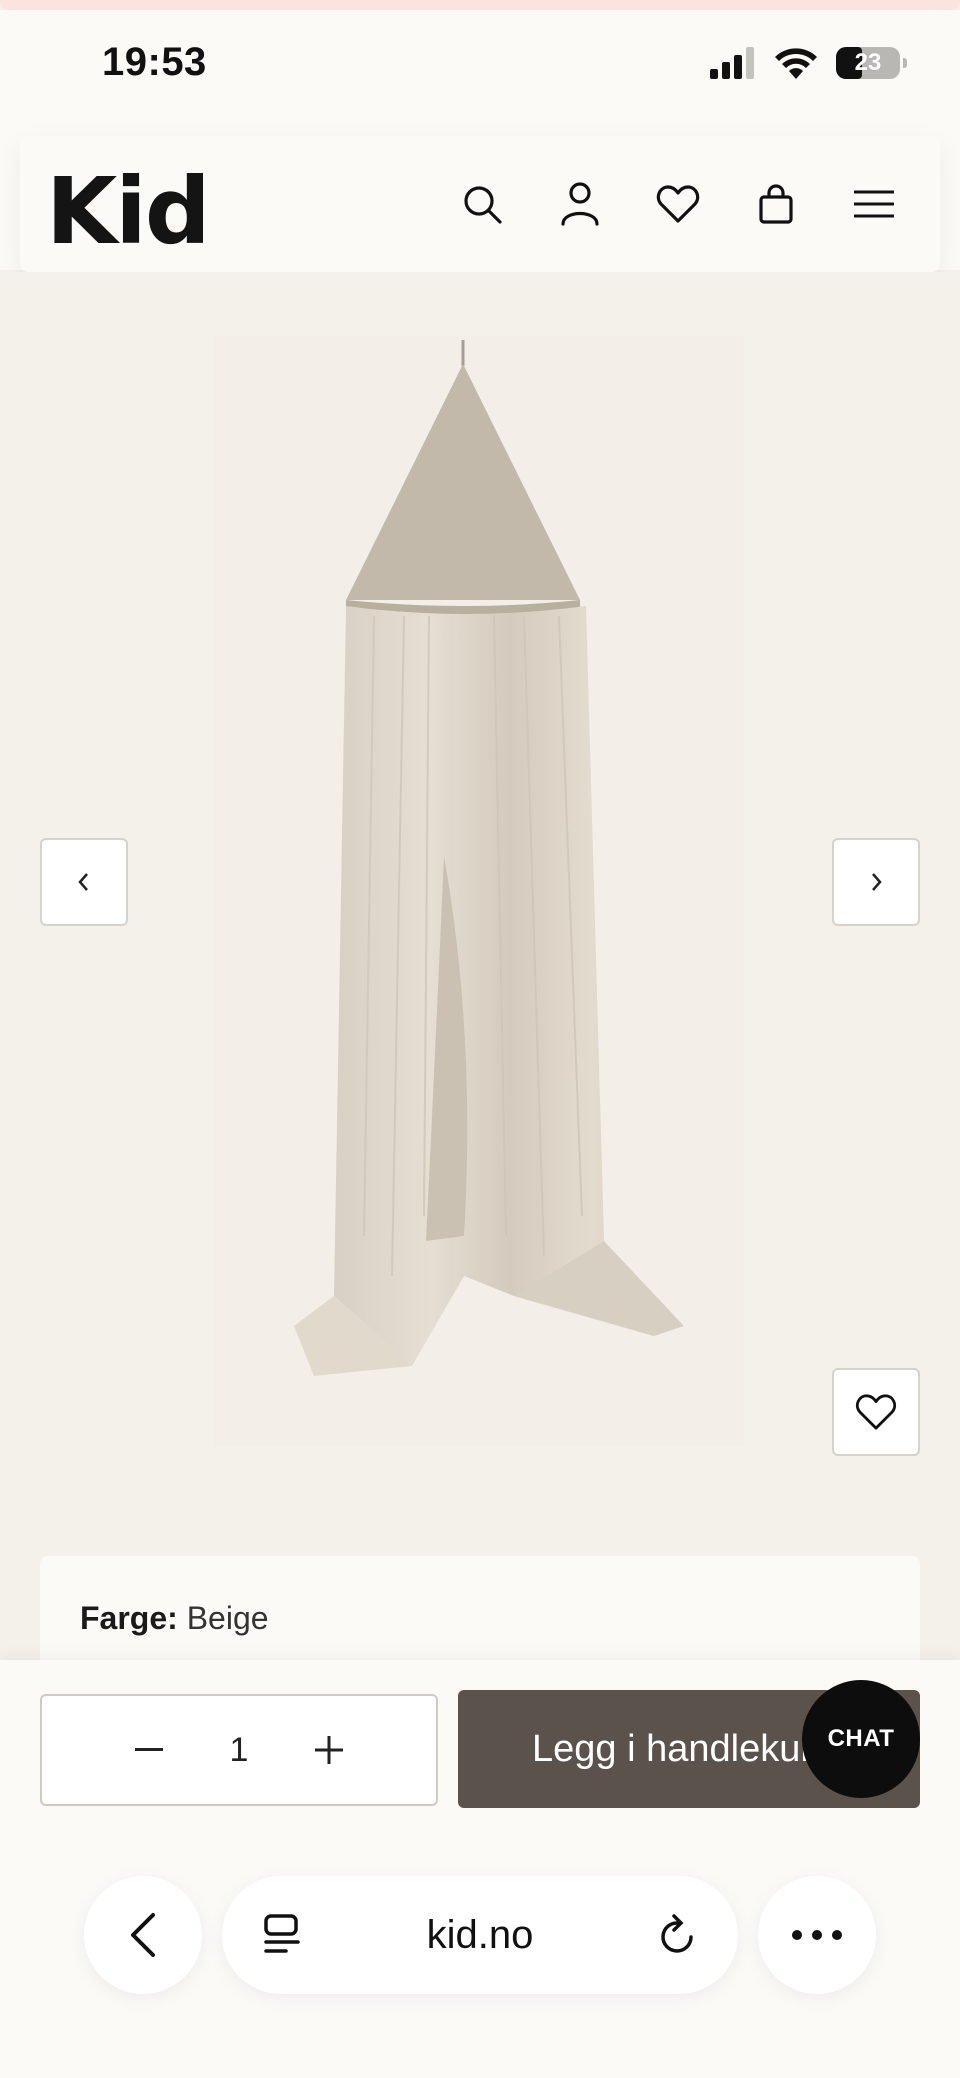 The width and height of the screenshot is (960, 2078). I want to click on previous-image-button, so click(84, 882).